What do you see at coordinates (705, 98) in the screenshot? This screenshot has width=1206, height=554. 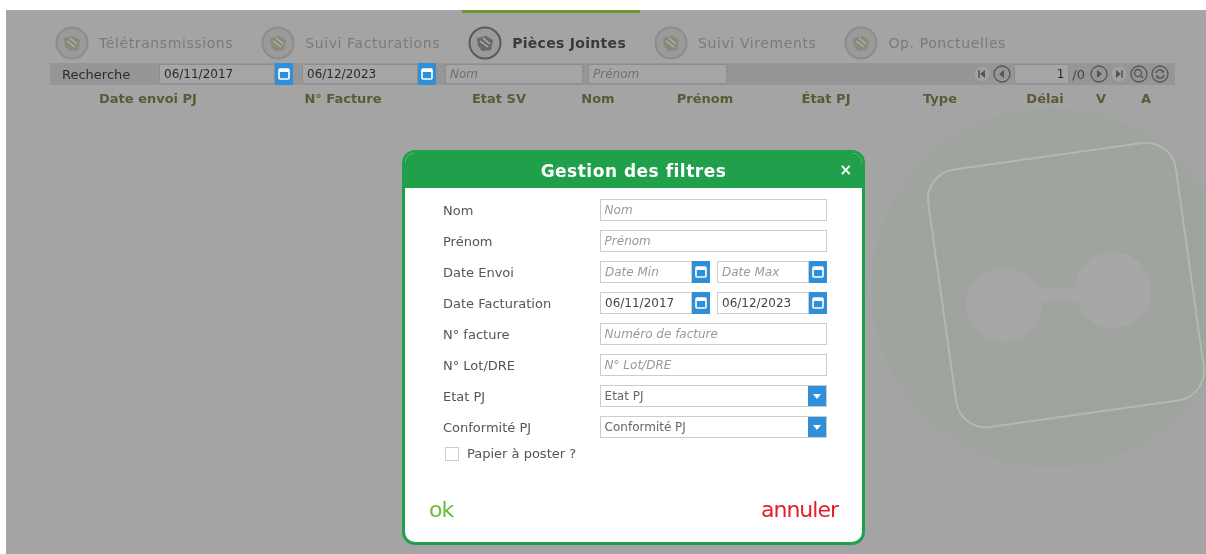 I see `column-header: Prénom` at bounding box center [705, 98].